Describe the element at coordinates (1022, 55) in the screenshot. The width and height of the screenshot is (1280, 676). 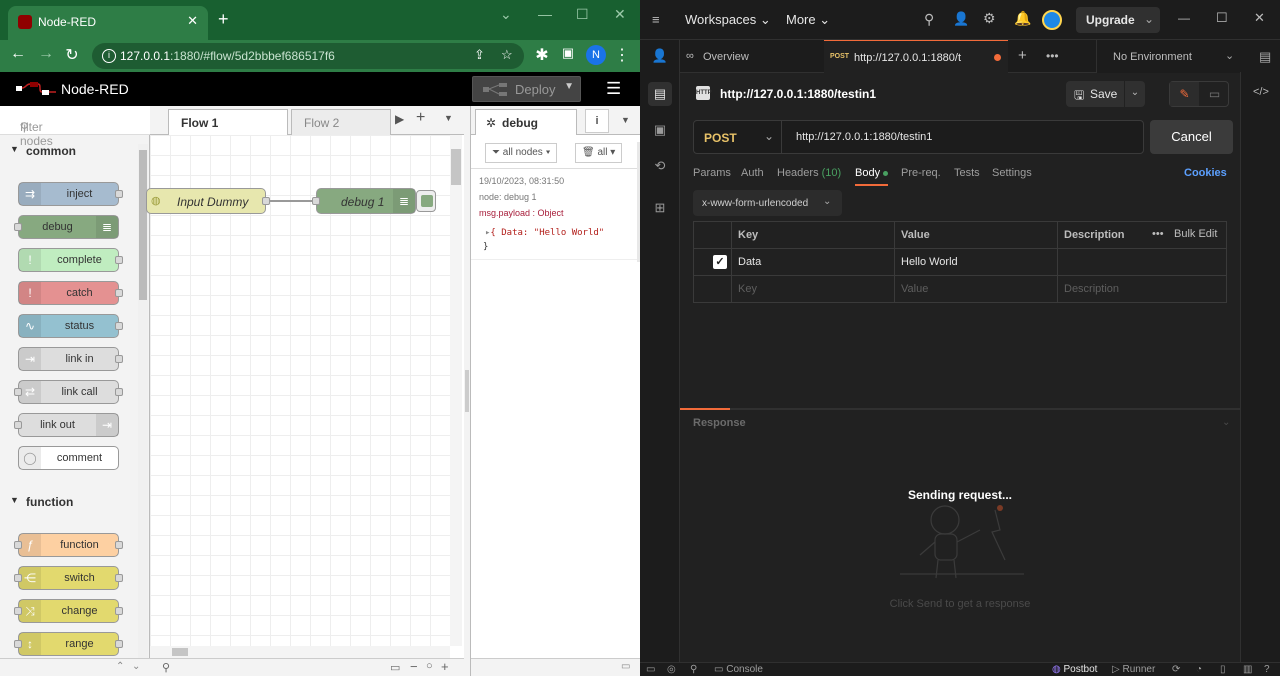
I see `new-tab-button: +` at that location.